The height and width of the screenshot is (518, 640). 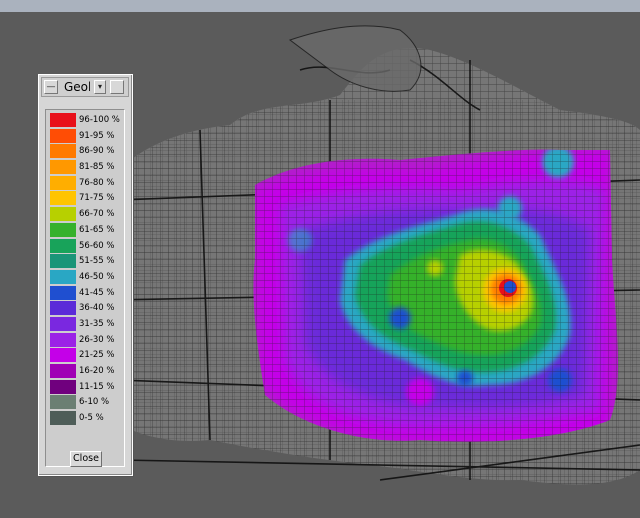 What do you see at coordinates (91, 418) in the screenshot?
I see `legend-label: 0-5 %` at bounding box center [91, 418].